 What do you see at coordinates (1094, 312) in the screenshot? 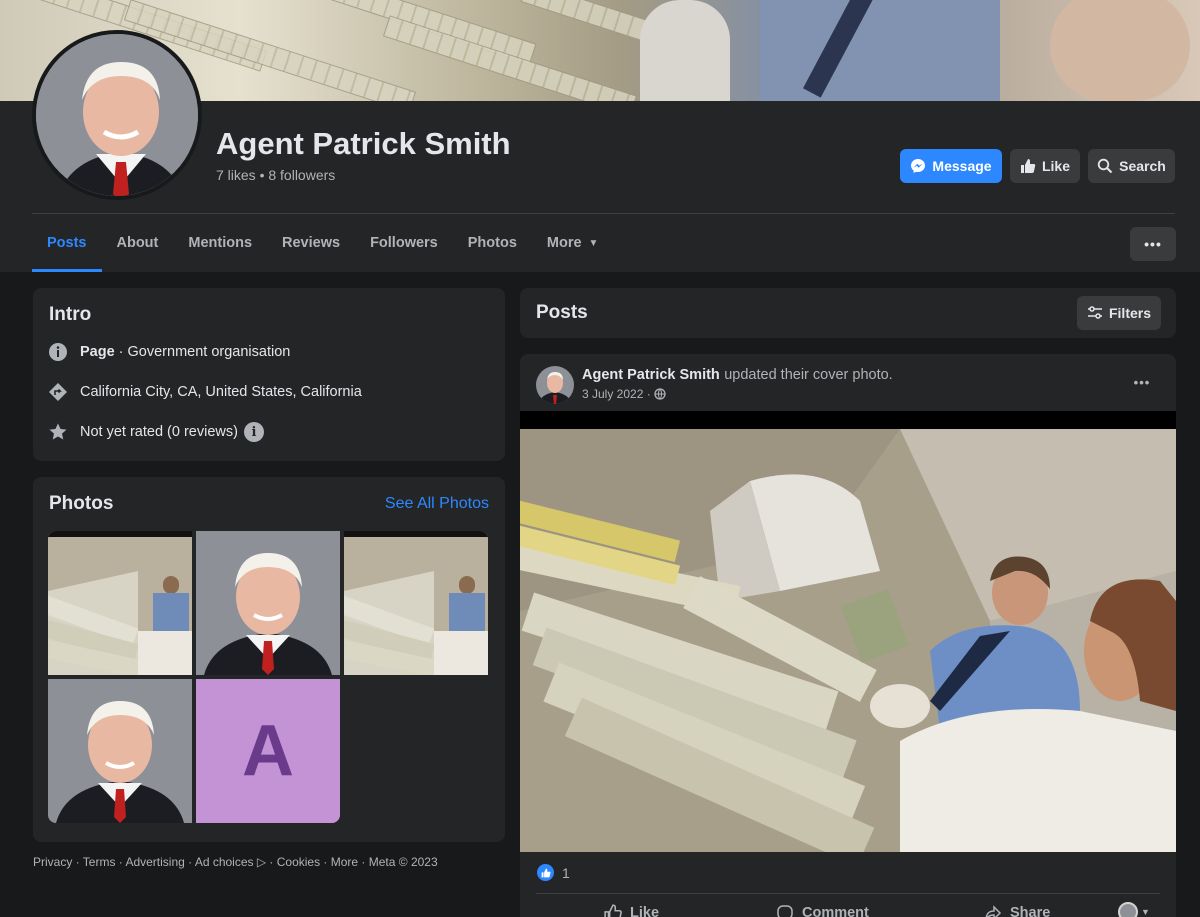
I see `filters-icon` at bounding box center [1094, 312].